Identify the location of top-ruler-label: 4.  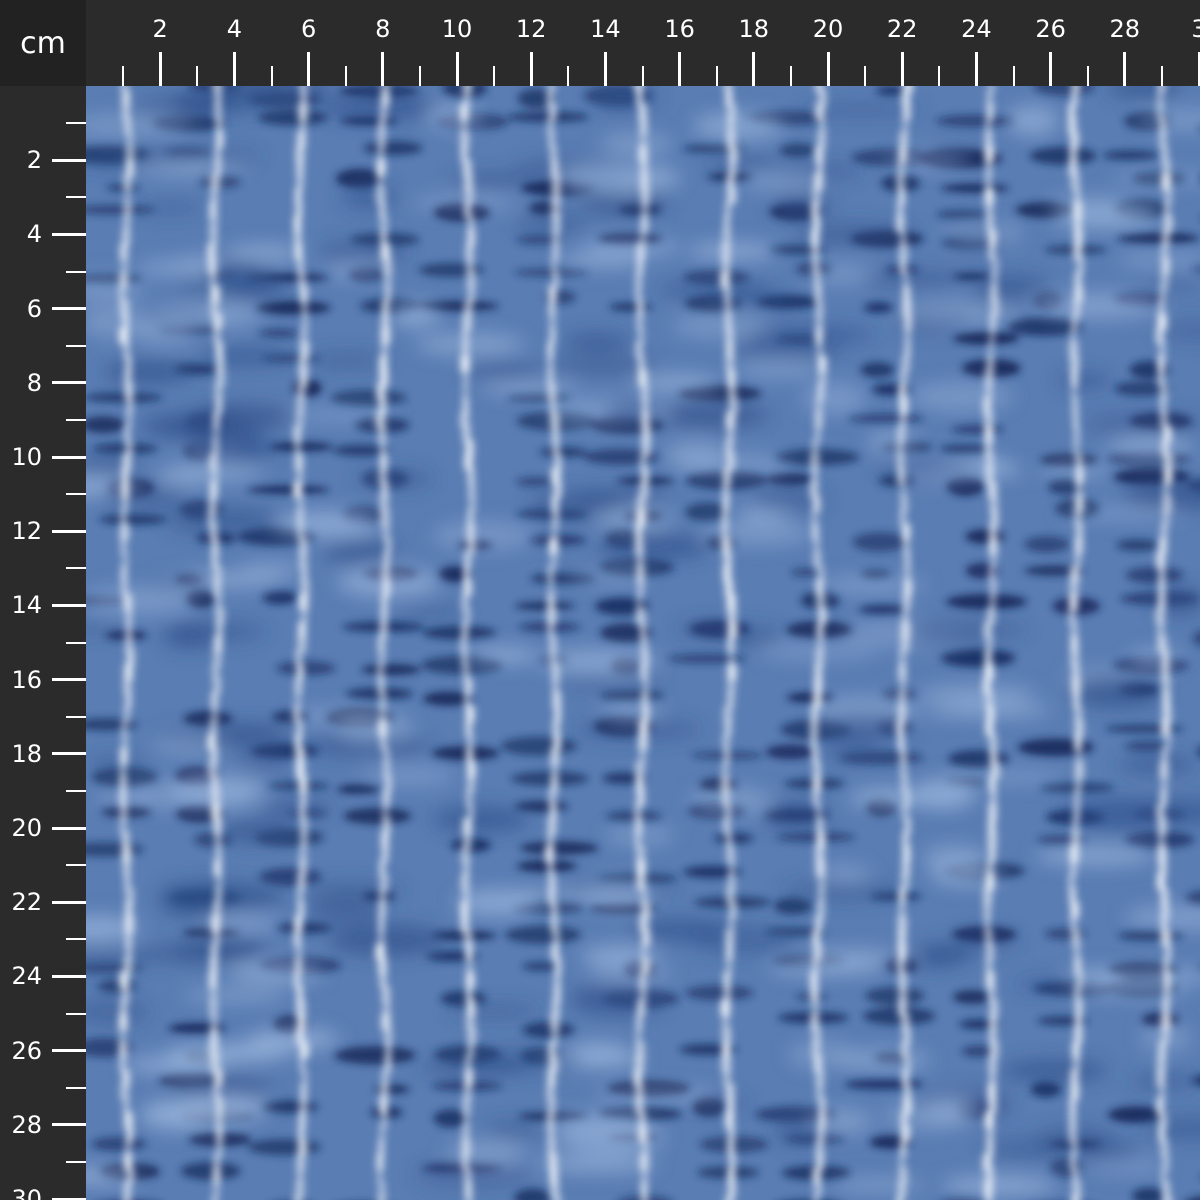
(234, 29).